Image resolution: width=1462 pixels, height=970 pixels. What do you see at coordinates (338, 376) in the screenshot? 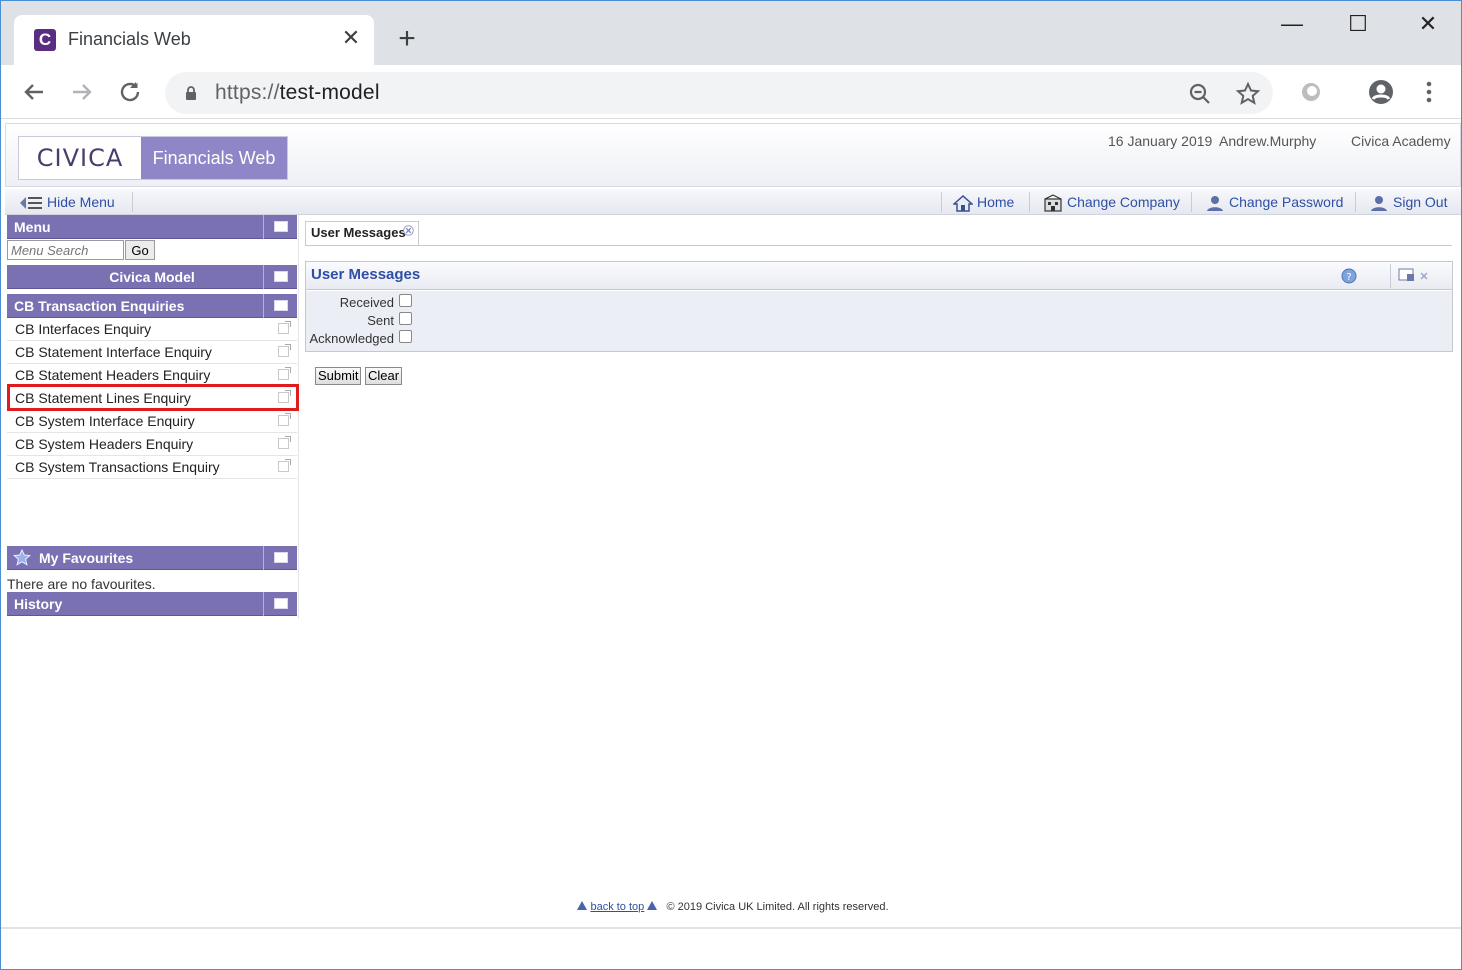
I see `submit-button: Submit` at bounding box center [338, 376].